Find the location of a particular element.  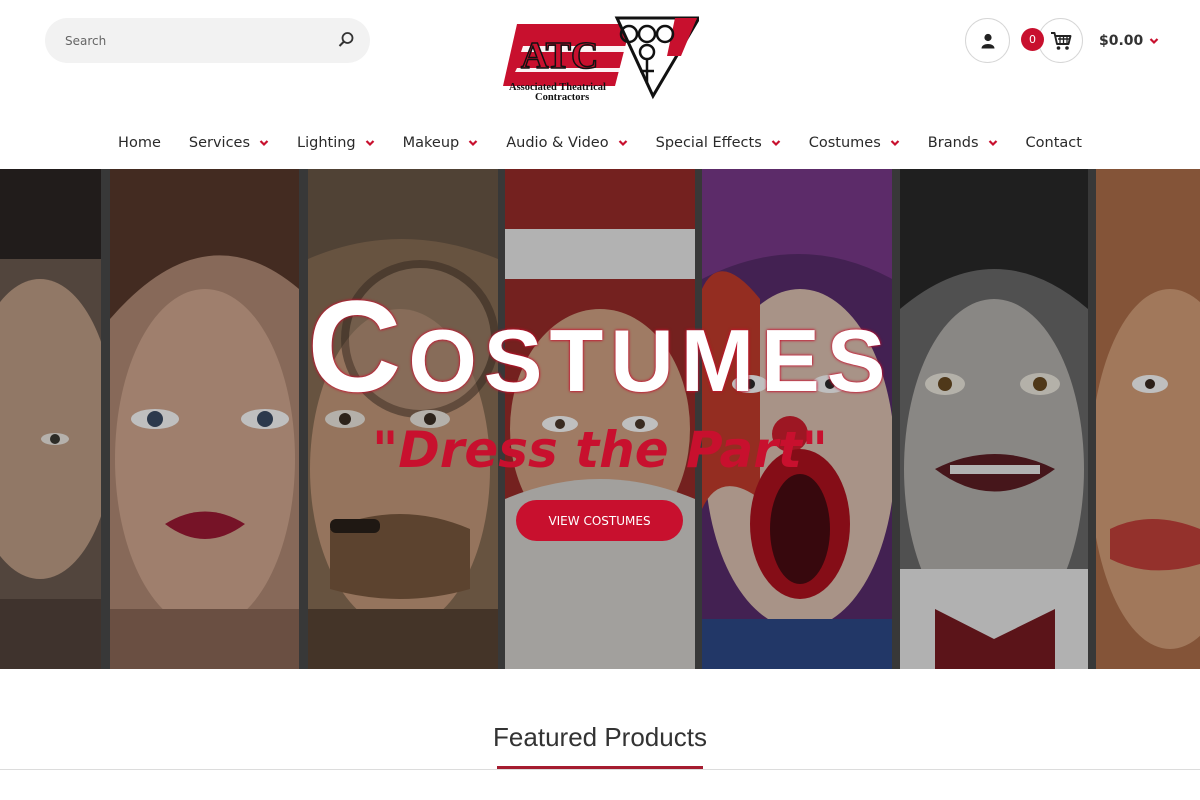

search-icon is located at coordinates (346, 39).